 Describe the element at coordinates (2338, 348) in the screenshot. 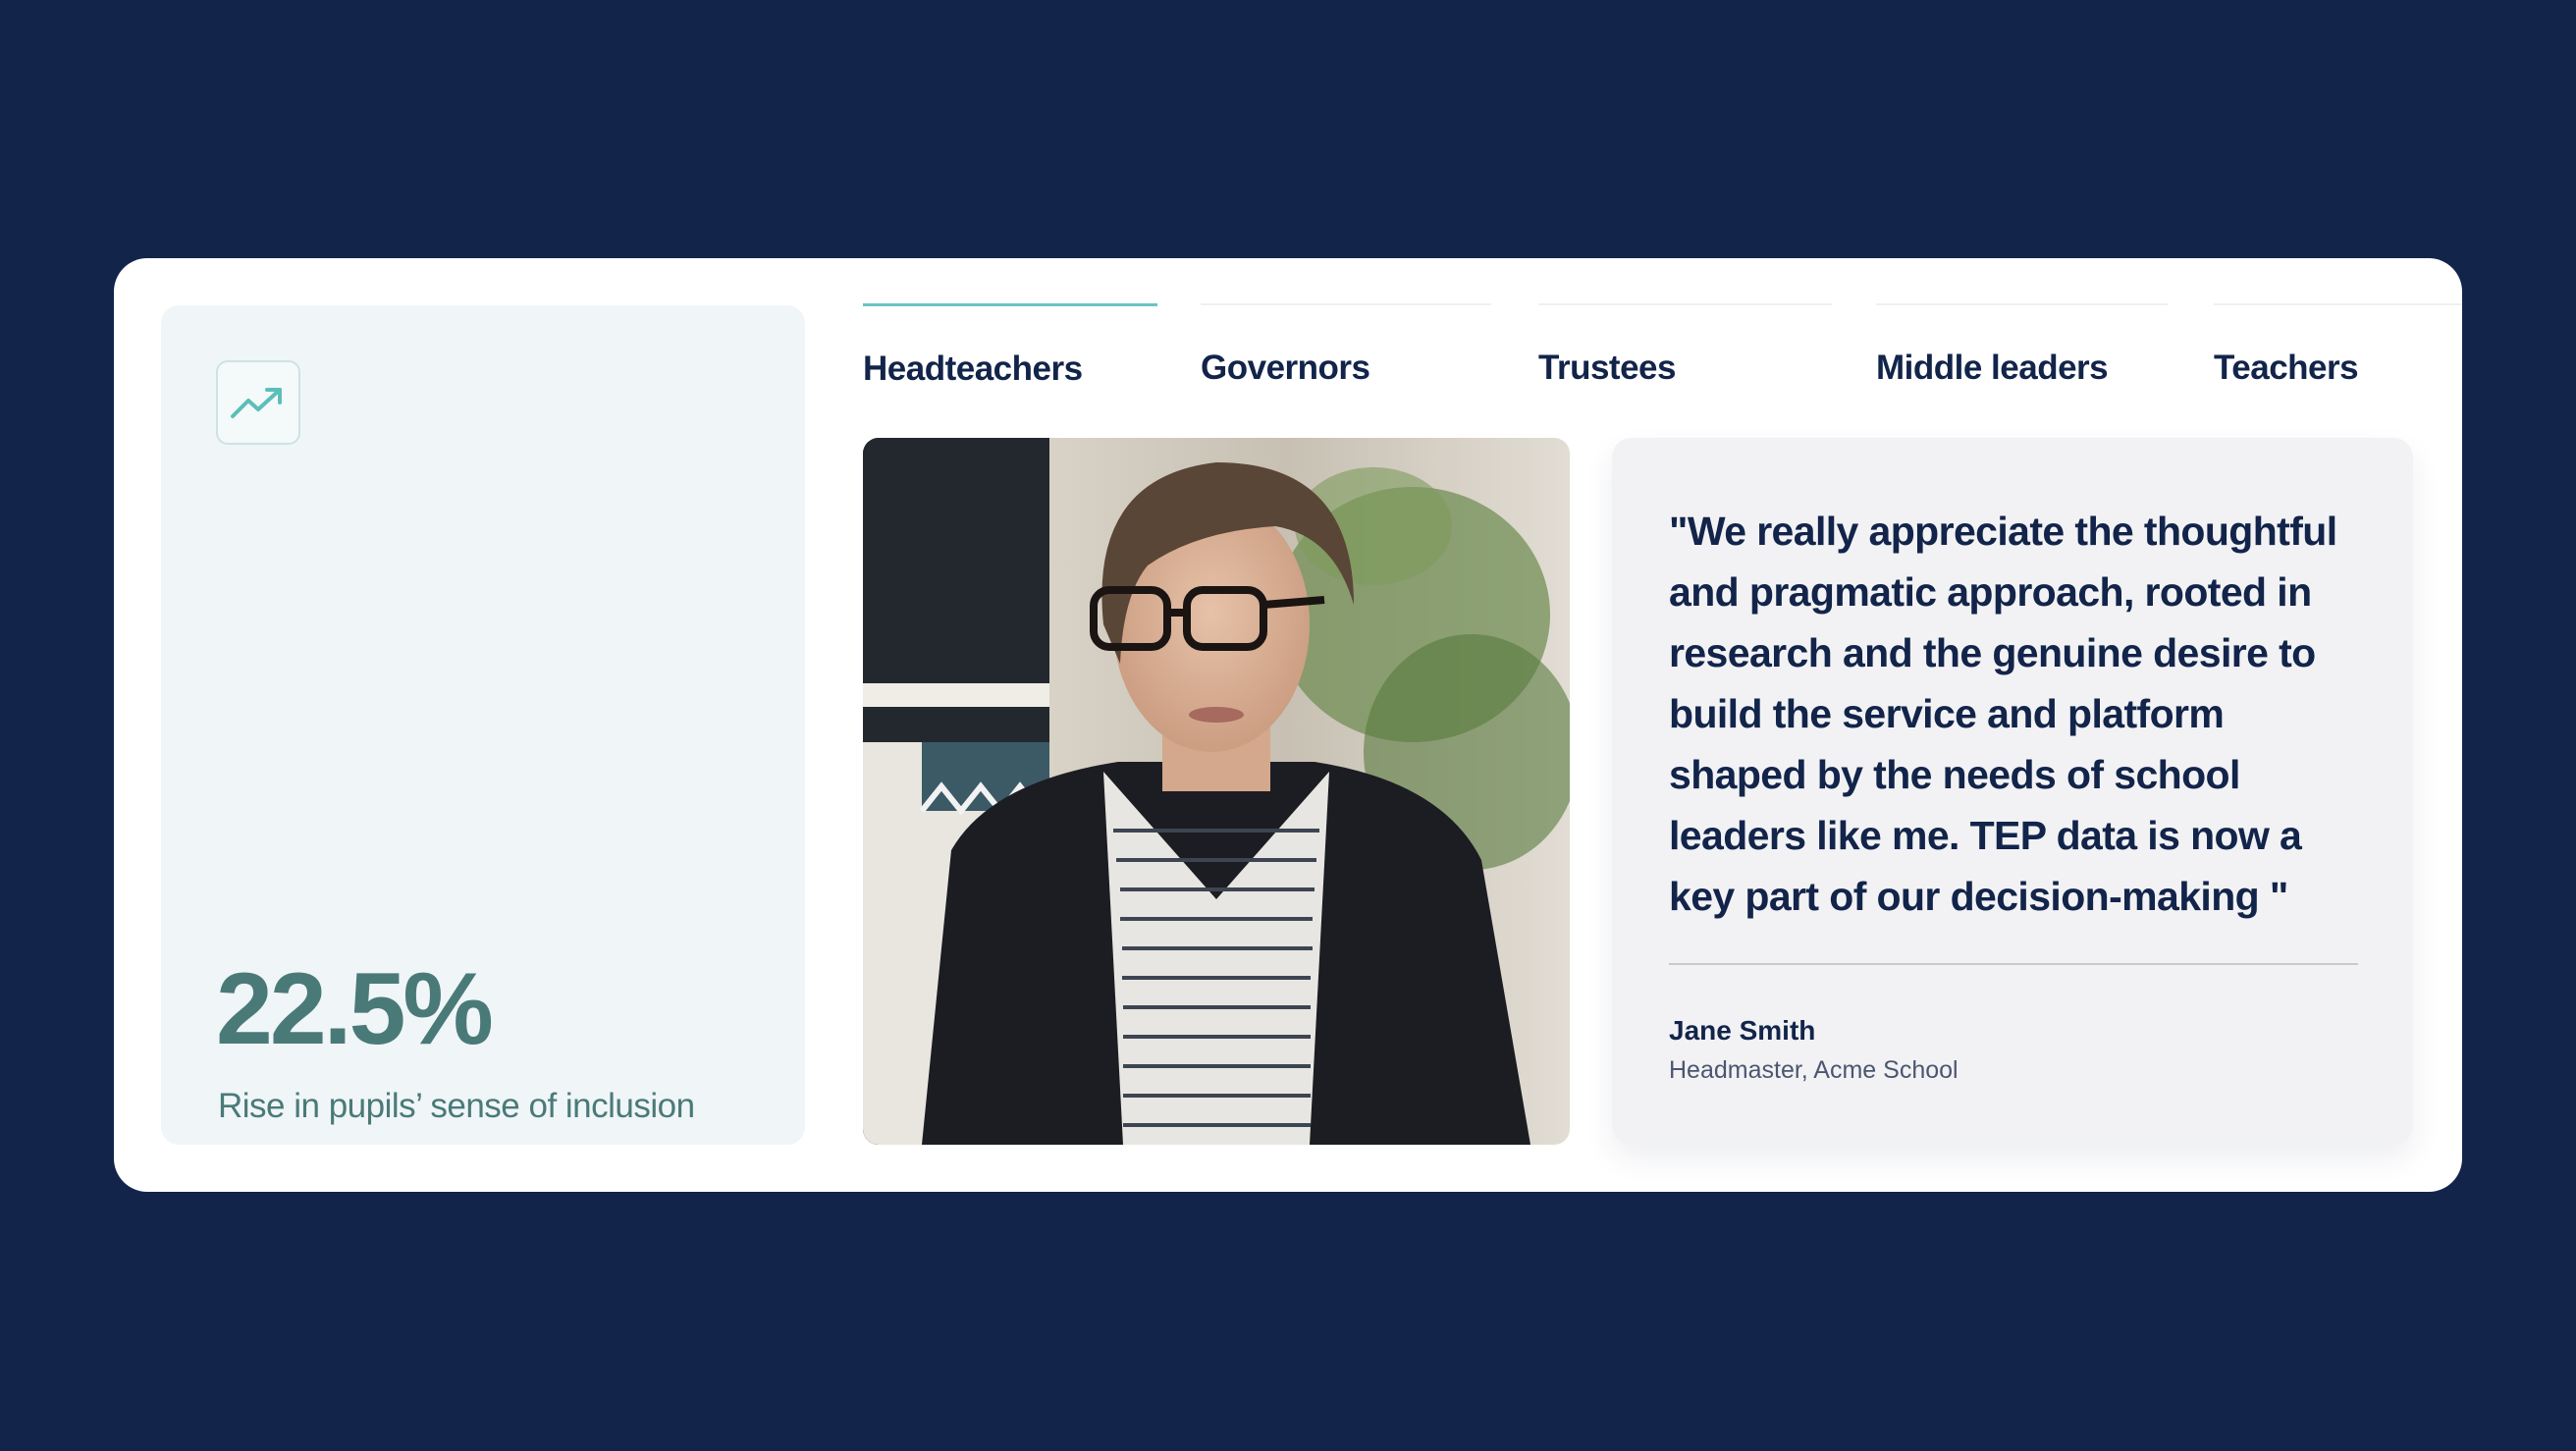

I see `tab-teachers: Teachers` at that location.